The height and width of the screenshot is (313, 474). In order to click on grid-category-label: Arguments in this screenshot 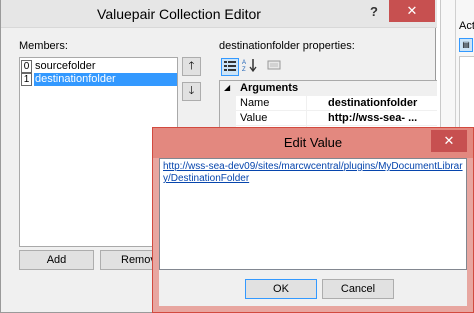, I will do `click(269, 88)`.